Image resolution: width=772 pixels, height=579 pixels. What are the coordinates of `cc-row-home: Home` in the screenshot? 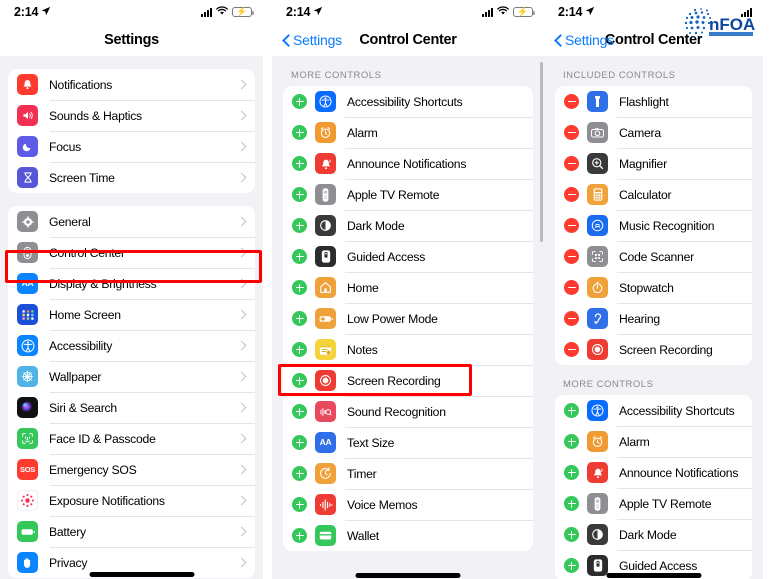 It's located at (408, 287).